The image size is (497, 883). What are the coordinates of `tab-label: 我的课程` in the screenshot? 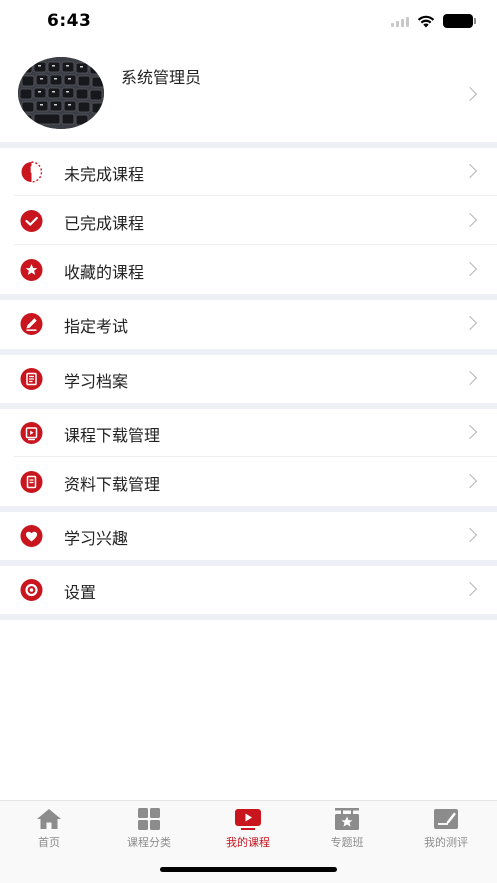 It's located at (248, 842).